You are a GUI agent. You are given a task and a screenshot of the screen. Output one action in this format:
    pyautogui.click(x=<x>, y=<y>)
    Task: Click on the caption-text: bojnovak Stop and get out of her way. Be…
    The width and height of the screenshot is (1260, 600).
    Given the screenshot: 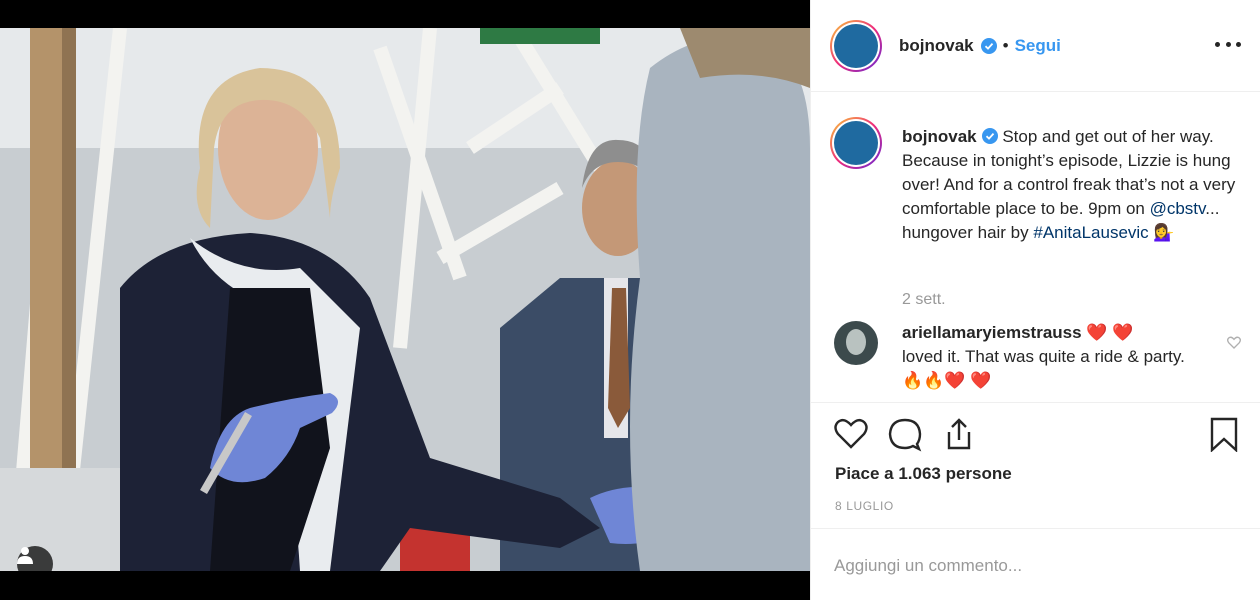 What is the action you would take?
    pyautogui.click(x=1072, y=185)
    